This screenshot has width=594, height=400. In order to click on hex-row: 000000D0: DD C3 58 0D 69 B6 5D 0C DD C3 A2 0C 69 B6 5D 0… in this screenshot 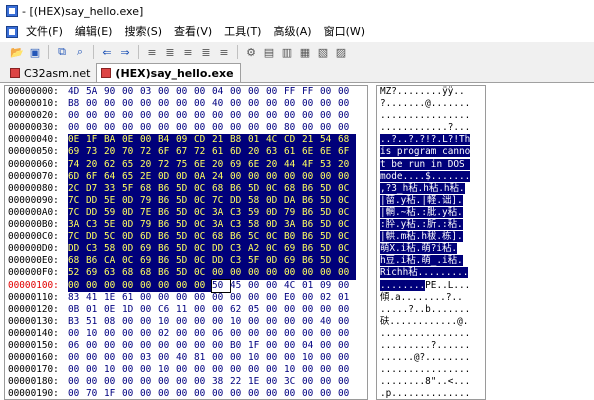, I will do `click(186, 249)`.